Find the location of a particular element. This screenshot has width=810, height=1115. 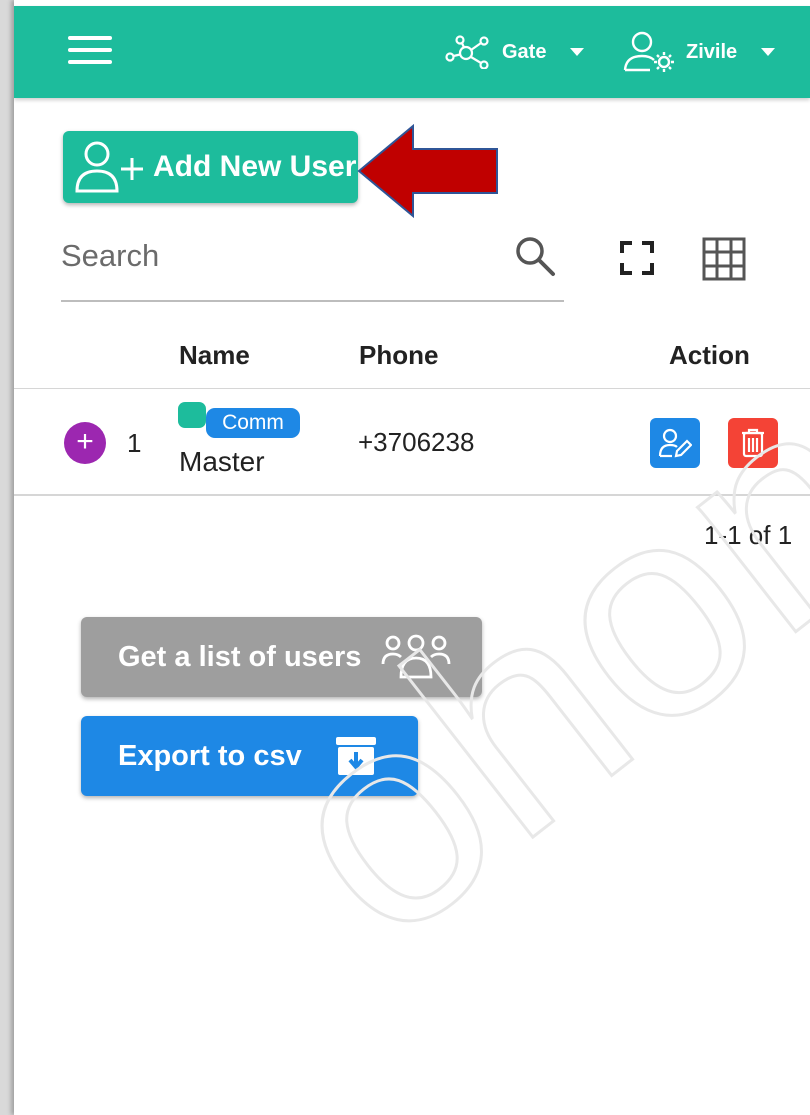

expand-row-button: + is located at coordinates (85, 443).